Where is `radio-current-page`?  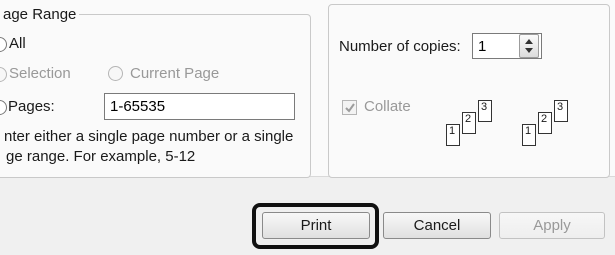 radio-current-page is located at coordinates (115, 73).